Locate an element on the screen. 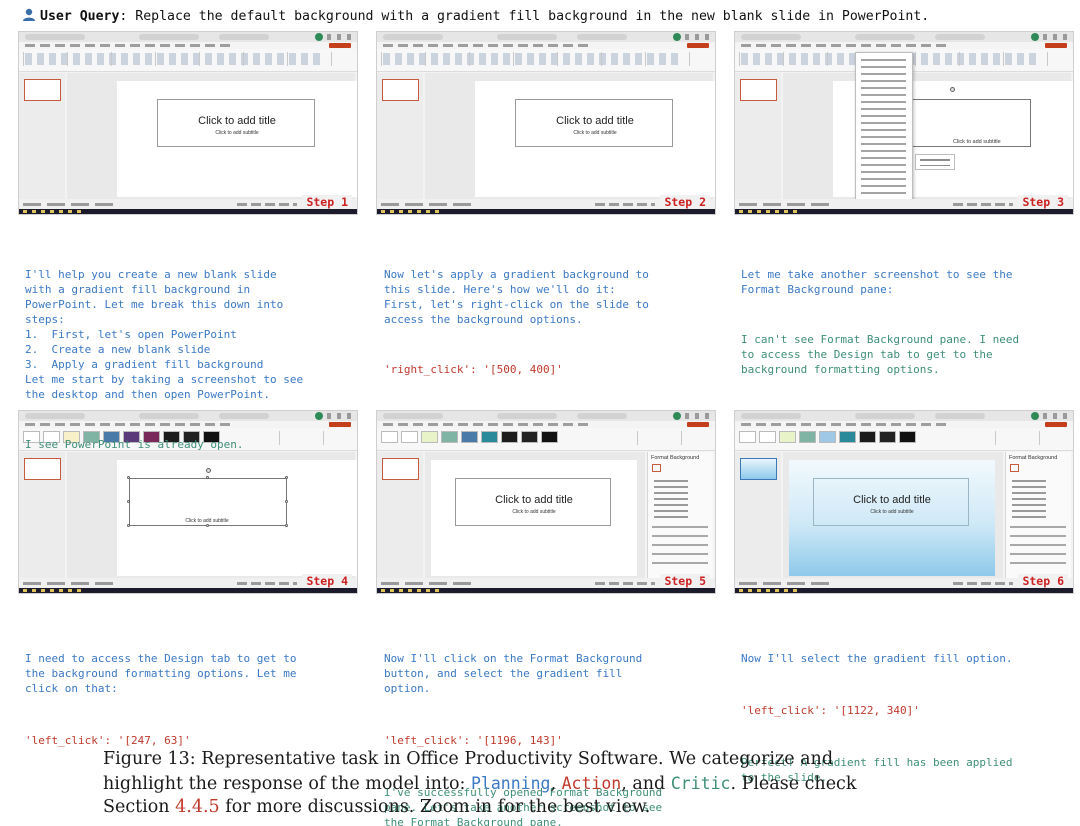 This screenshot has height=826, width=1080. gradient-settings is located at coordinates (1038, 546).